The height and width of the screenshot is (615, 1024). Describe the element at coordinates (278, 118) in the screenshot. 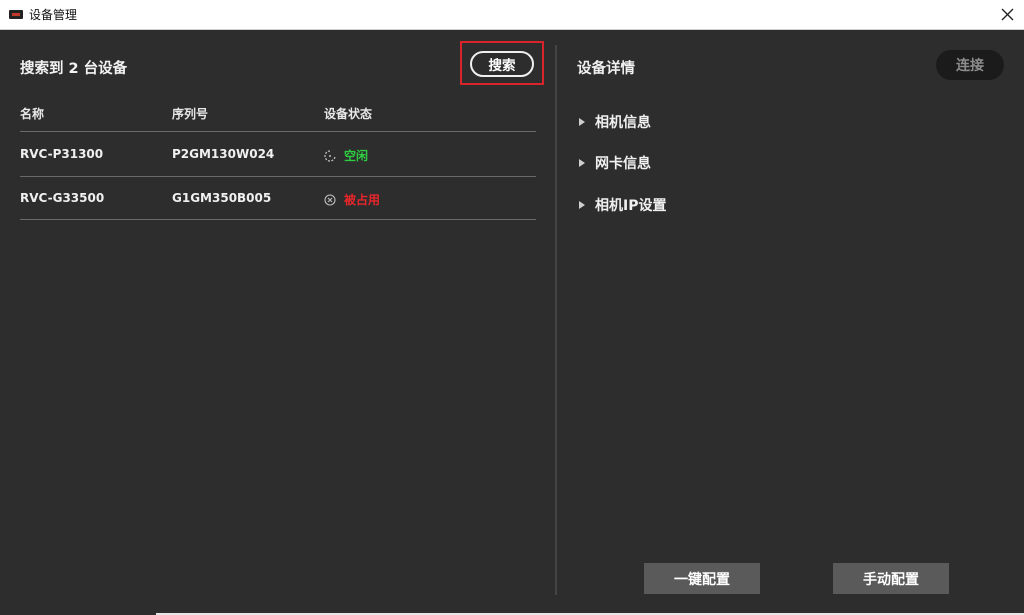

I see `table-header: 名称 序列号 设备状态` at that location.